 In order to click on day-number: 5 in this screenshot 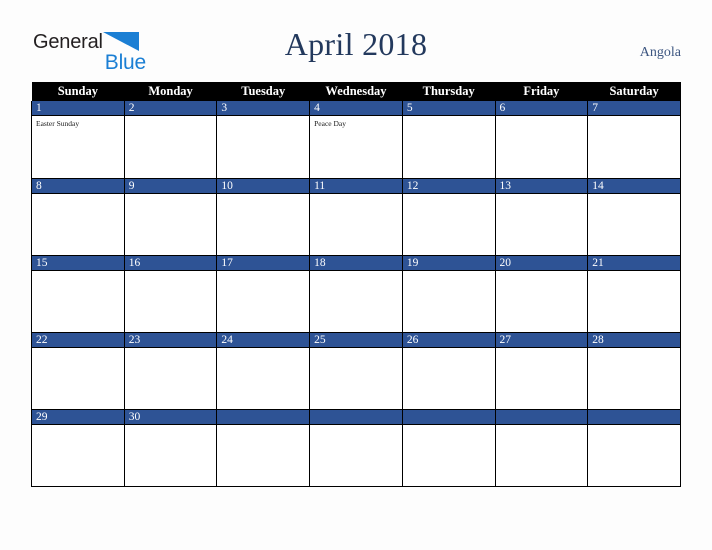, I will do `click(448, 108)`.